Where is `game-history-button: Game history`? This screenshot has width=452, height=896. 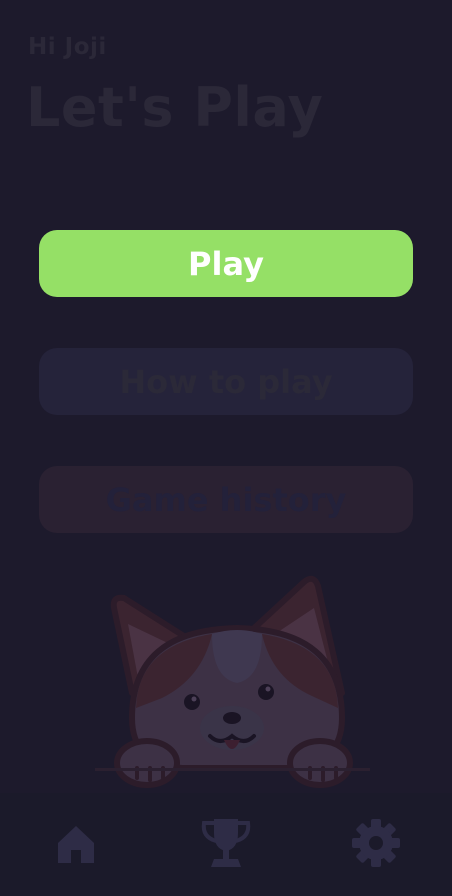
game-history-button: Game history is located at coordinates (226, 499).